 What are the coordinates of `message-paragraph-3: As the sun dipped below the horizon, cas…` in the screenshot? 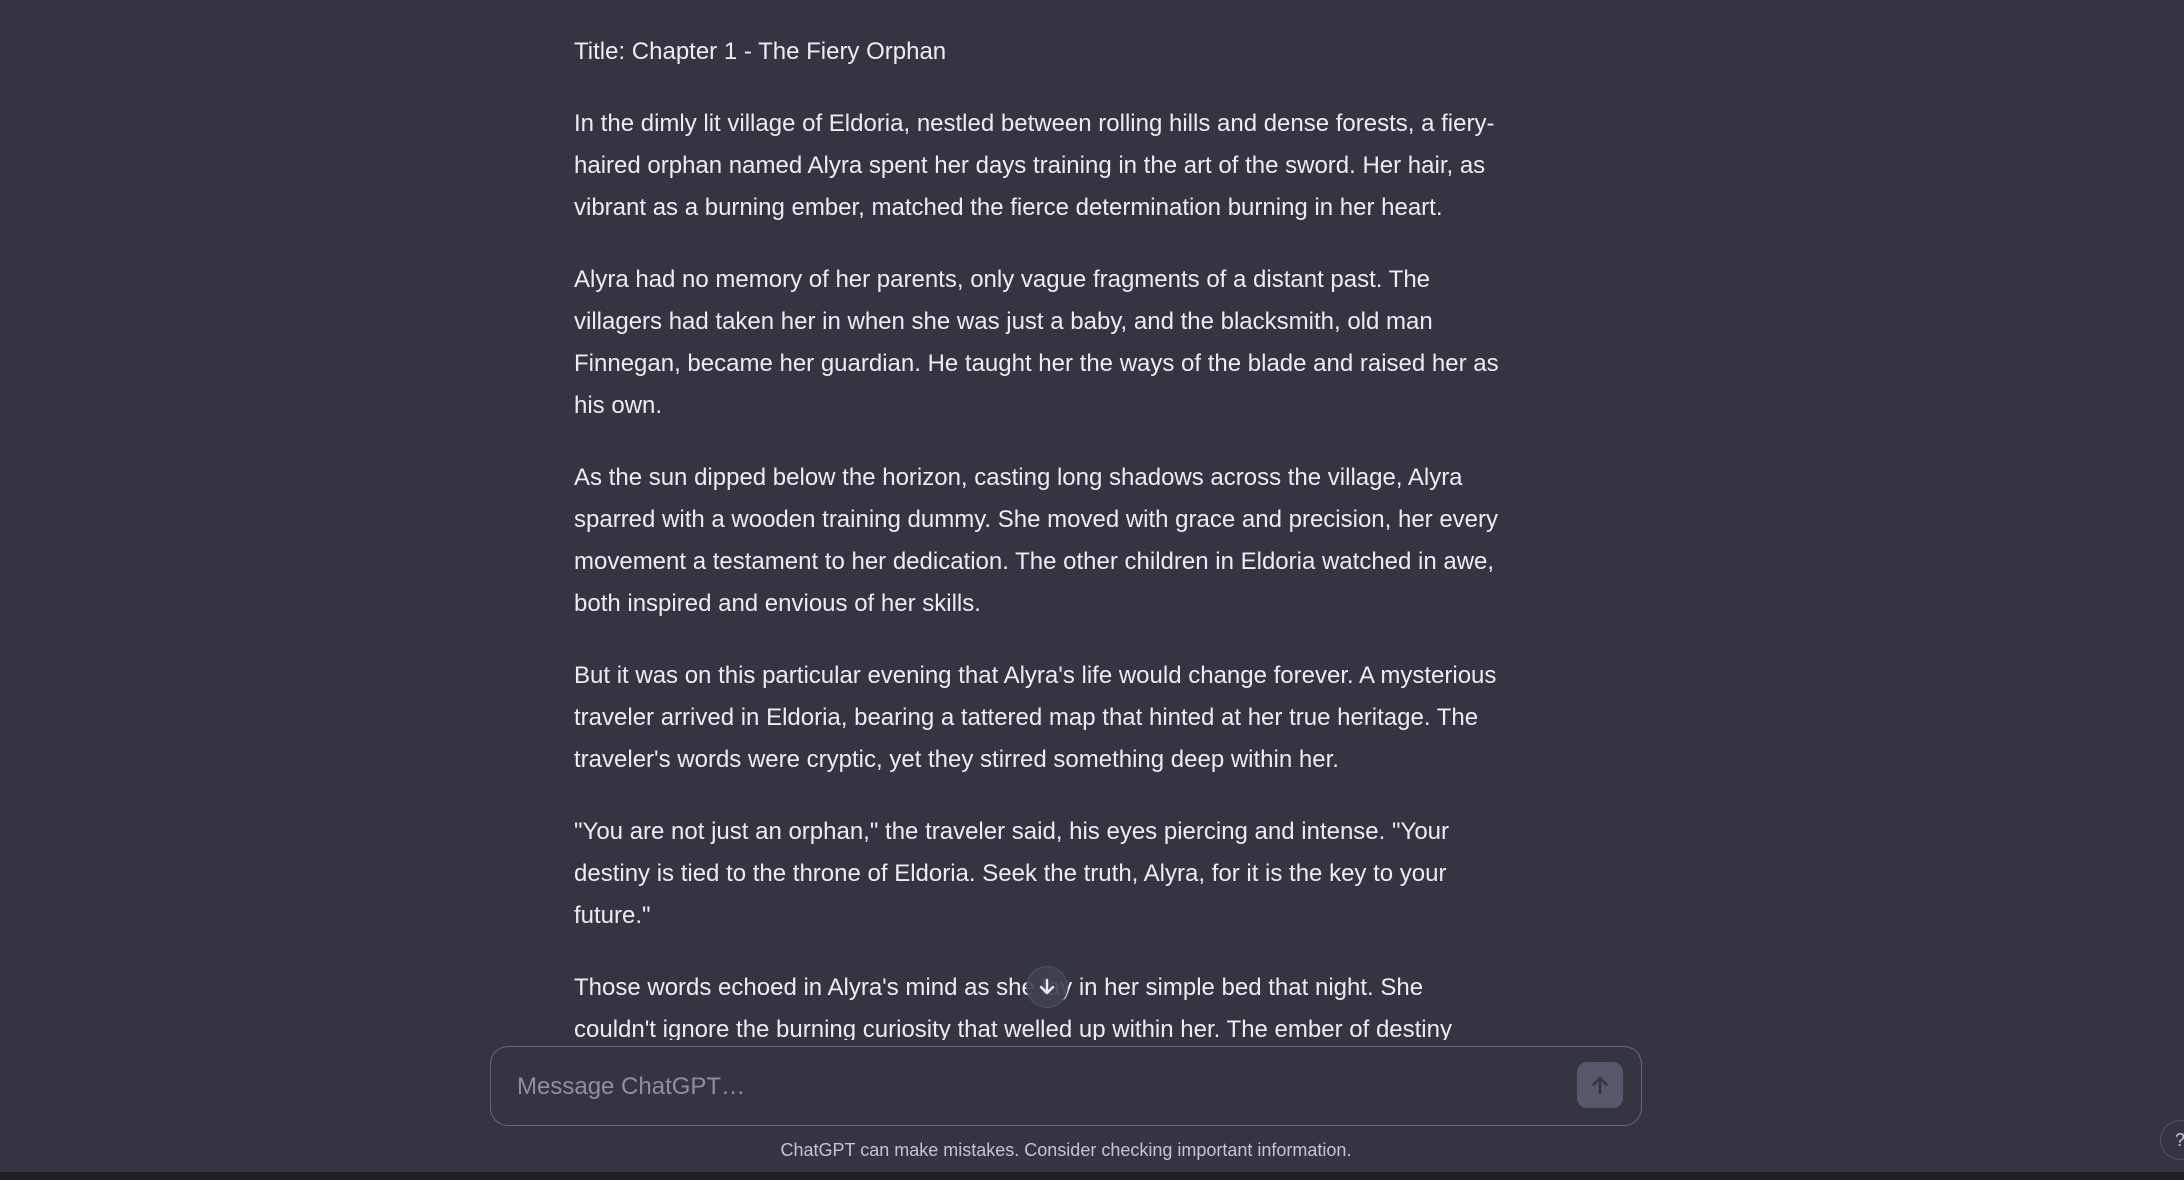 It's located at (1036, 540).